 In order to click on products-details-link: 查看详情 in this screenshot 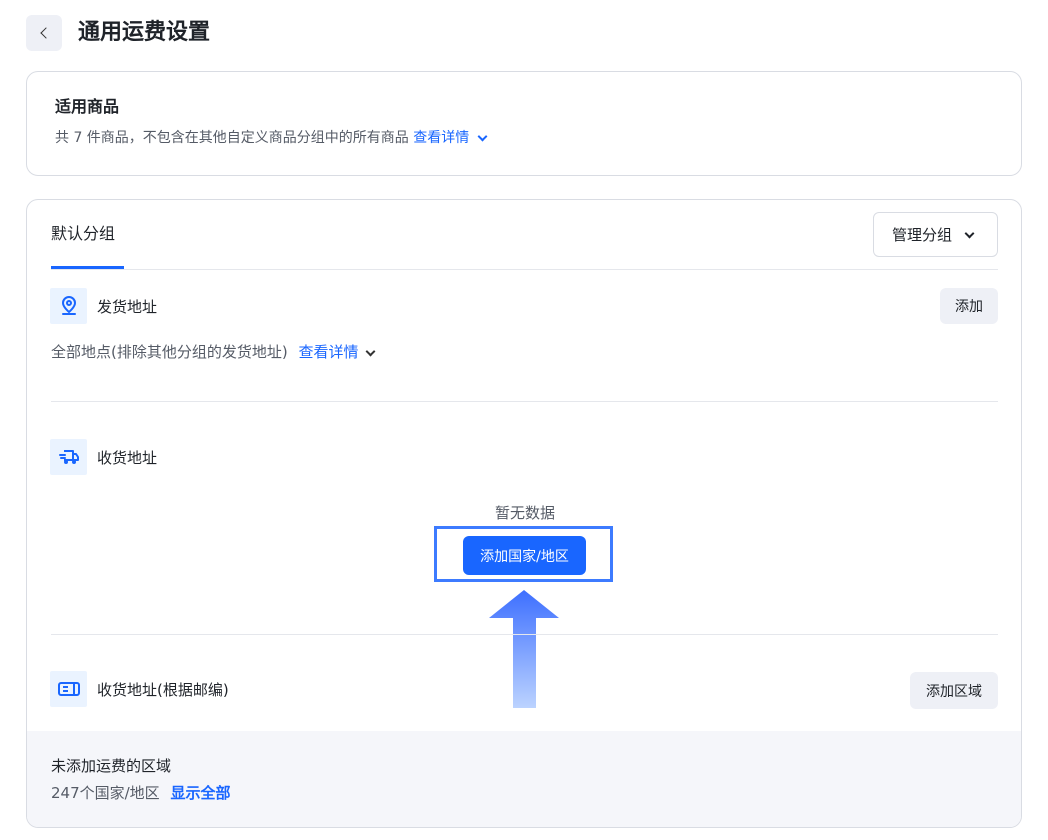, I will do `click(452, 138)`.